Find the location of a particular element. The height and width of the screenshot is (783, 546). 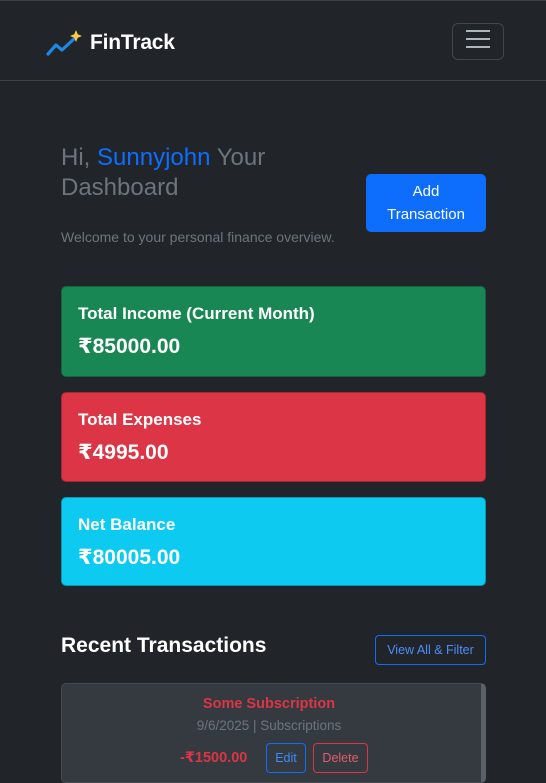

navbar: FinTrack is located at coordinates (273, 40).